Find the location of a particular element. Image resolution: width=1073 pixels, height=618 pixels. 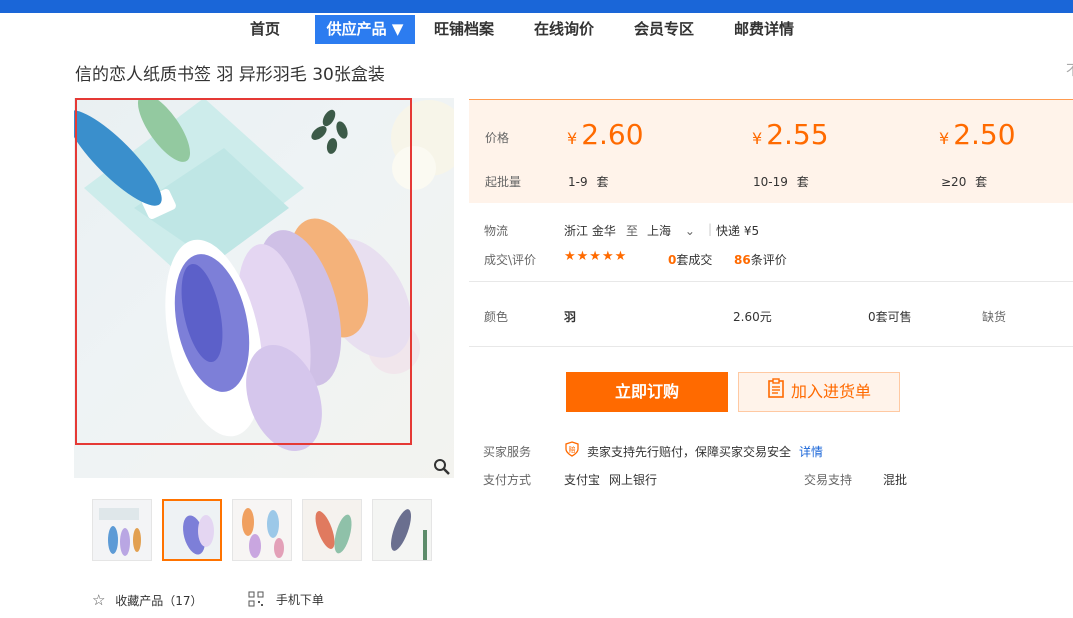

service-details-link: 详情 is located at coordinates (811, 451).